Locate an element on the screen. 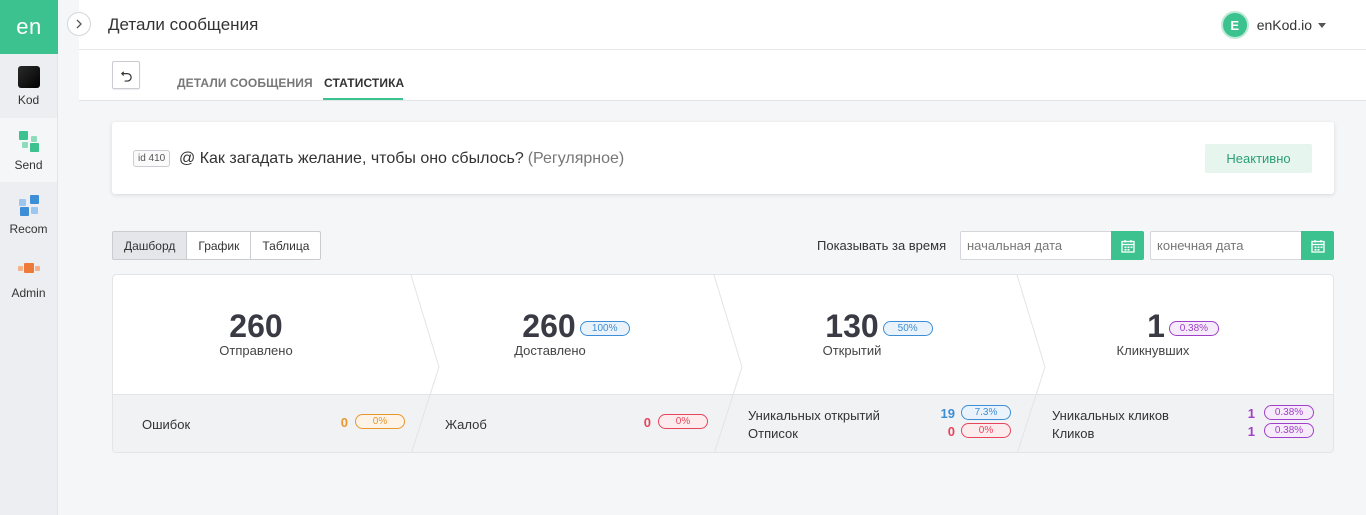 The image size is (1366, 515). metric-errors: Ошибок 0 0% is located at coordinates (263, 423).